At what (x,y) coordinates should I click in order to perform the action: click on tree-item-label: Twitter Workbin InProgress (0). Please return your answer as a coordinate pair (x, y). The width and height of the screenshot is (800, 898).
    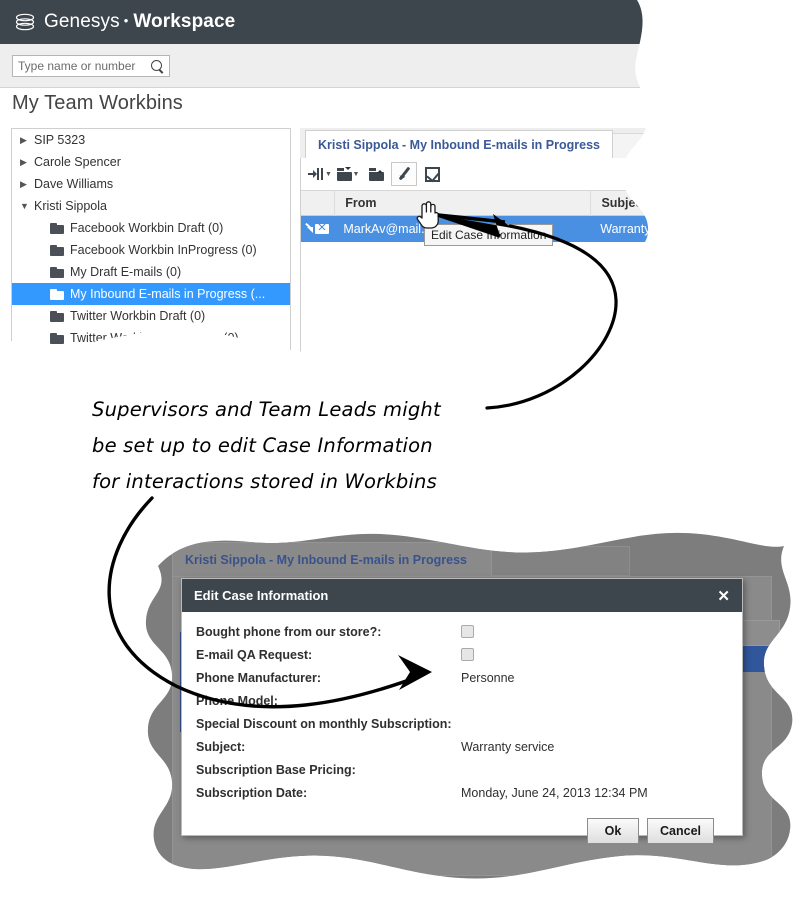
    Looking at the image, I should click on (154, 338).